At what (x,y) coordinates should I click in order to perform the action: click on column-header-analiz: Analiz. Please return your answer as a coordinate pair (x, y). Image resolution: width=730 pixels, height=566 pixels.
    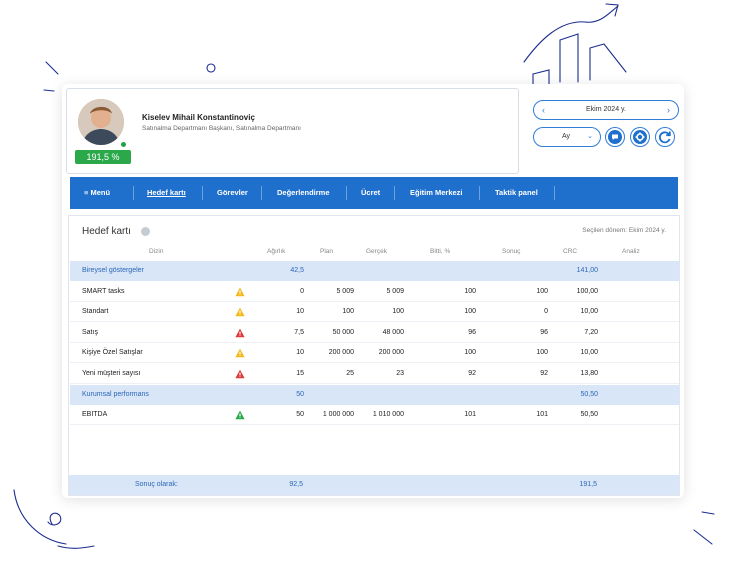
    Looking at the image, I should click on (631, 251).